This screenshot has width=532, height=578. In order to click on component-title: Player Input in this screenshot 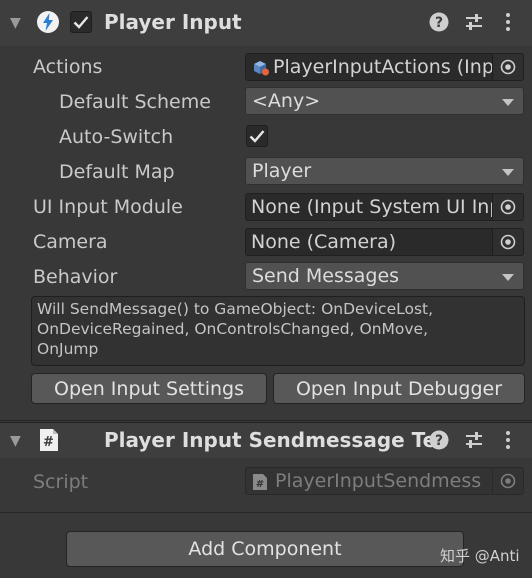, I will do `click(173, 22)`.